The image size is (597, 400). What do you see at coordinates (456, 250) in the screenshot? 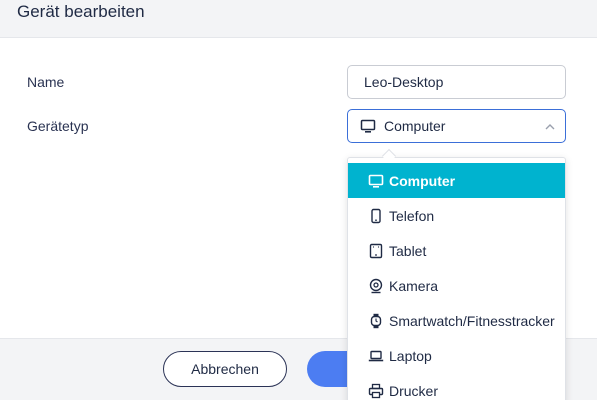
I see `option-tablet: Tablet` at bounding box center [456, 250].